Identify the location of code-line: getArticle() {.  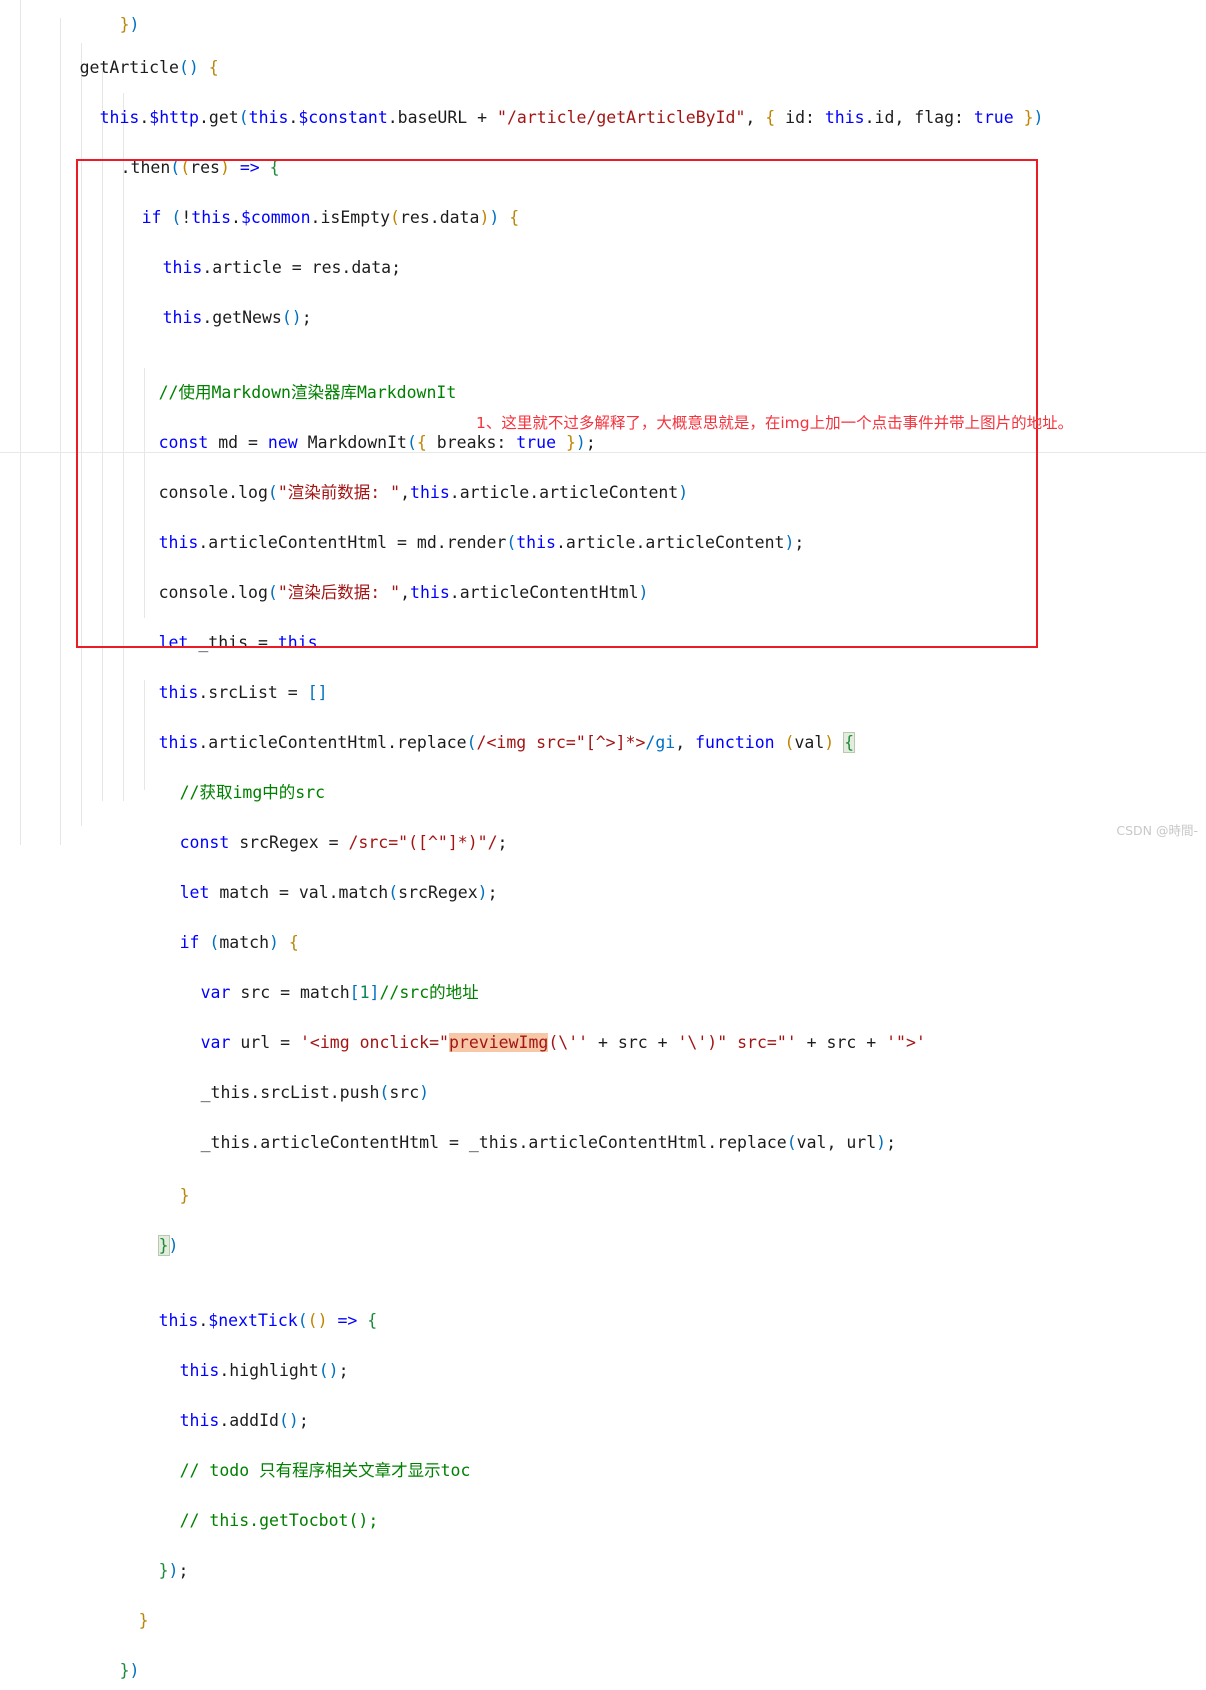
(149, 67).